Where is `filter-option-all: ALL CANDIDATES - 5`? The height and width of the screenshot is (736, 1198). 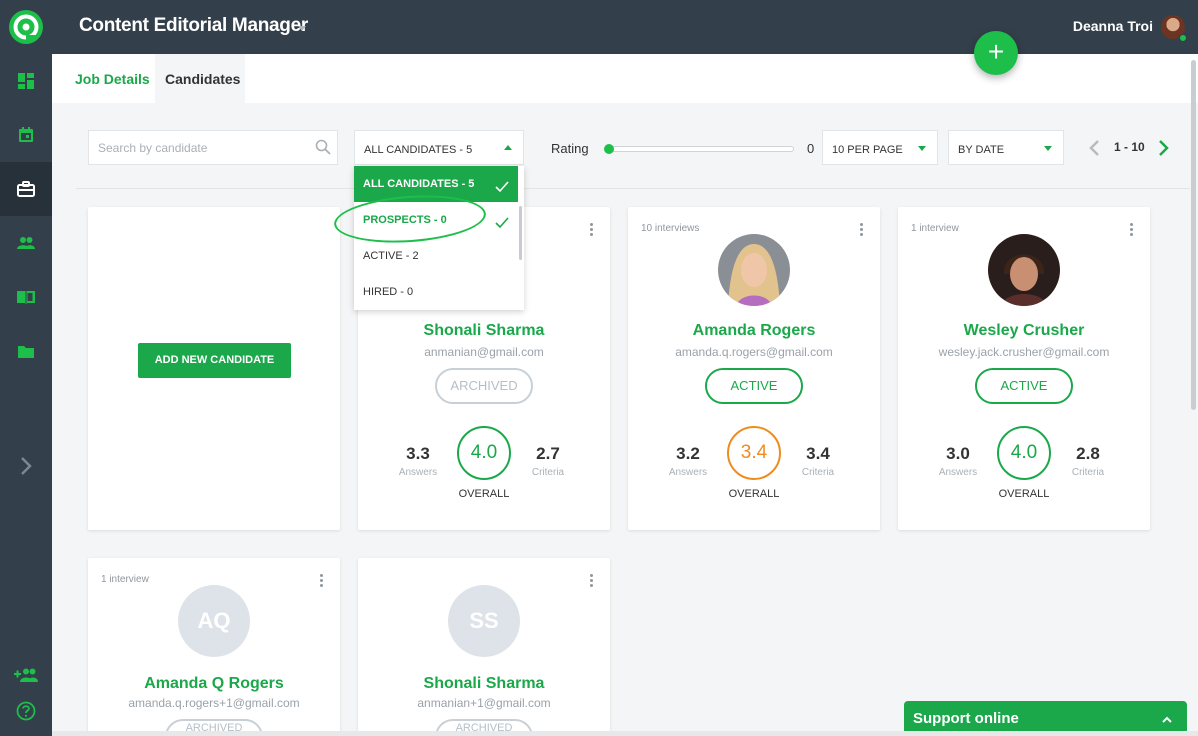 filter-option-all: ALL CANDIDATES - 5 is located at coordinates (436, 184).